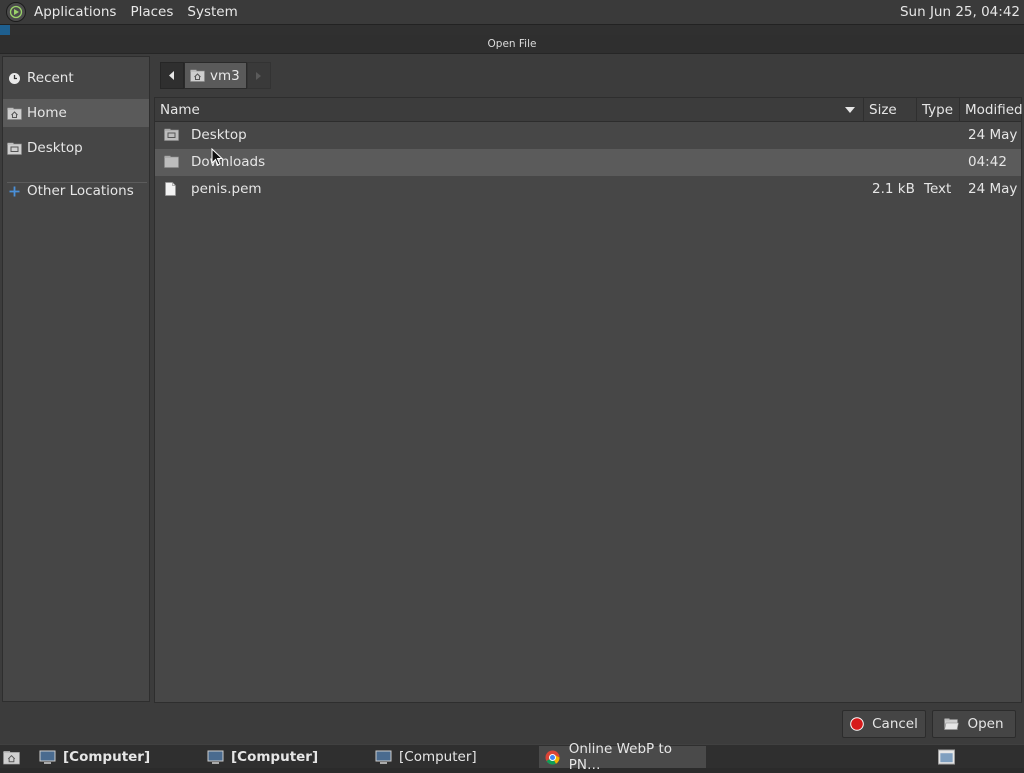 The width and height of the screenshot is (1024, 773). I want to click on column-header-name: Name, so click(509, 110).